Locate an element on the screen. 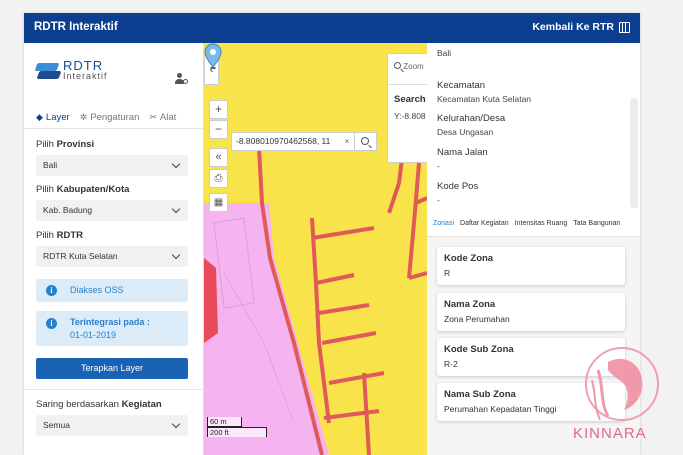 The image size is (683, 455). kecamatan-value: Kecamatan Kuta Selatan is located at coordinates (484, 99).